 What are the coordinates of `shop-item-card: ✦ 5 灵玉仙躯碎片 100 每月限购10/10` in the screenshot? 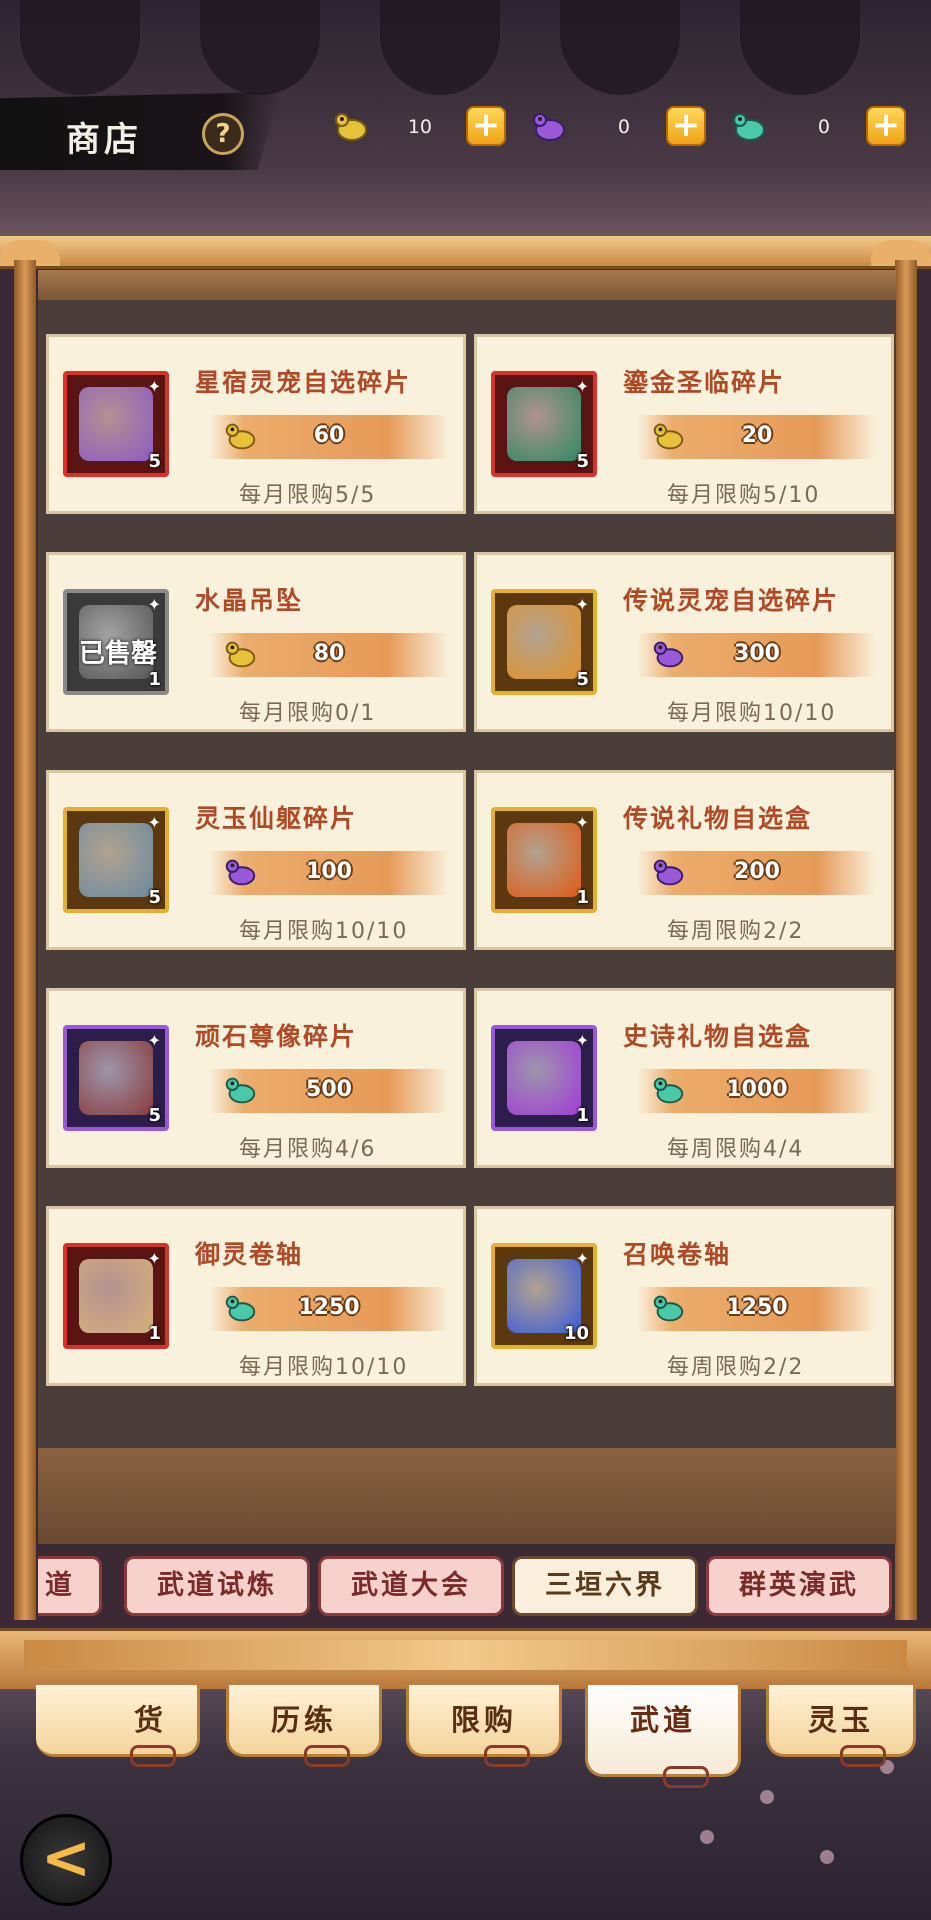 It's located at (256, 860).